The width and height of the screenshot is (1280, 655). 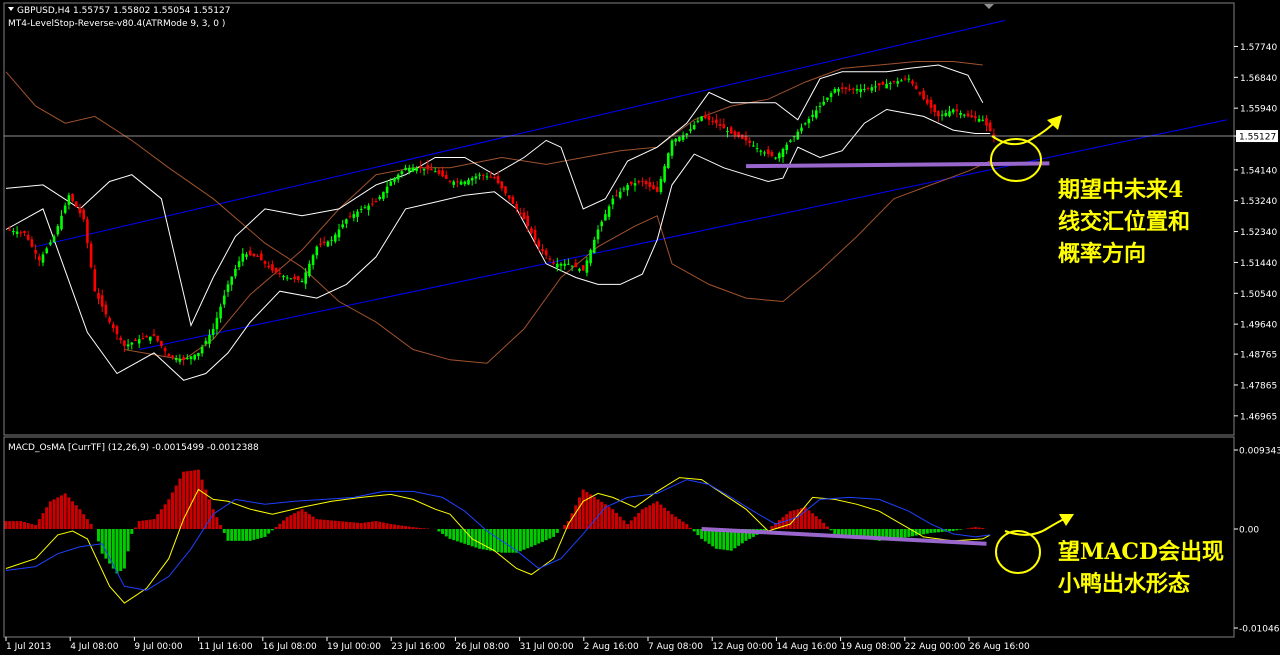 What do you see at coordinates (1258, 295) in the screenshot?
I see `price-tick-label: 1.50540` at bounding box center [1258, 295].